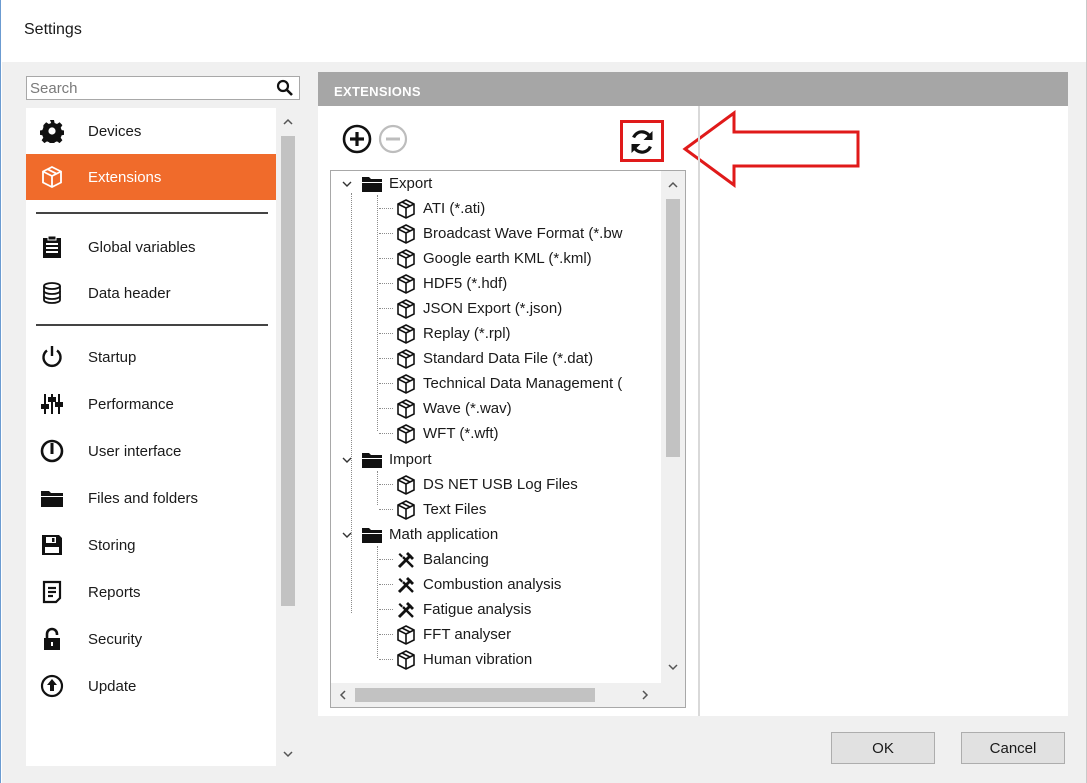 This screenshot has height=783, width=1087. I want to click on sidebar-item-extensions: Extensions, so click(151, 177).